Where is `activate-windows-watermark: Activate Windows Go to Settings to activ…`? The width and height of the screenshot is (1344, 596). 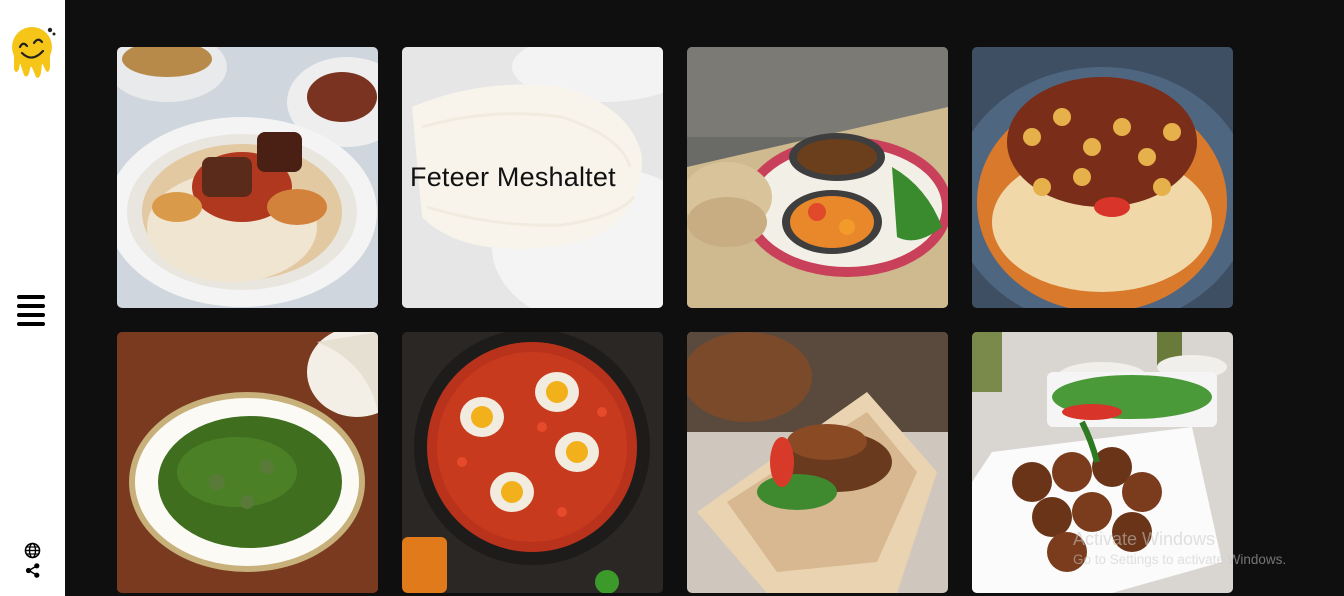
activate-windows-watermark: Activate Windows Go to Settings to activ… is located at coordinates (1179, 548).